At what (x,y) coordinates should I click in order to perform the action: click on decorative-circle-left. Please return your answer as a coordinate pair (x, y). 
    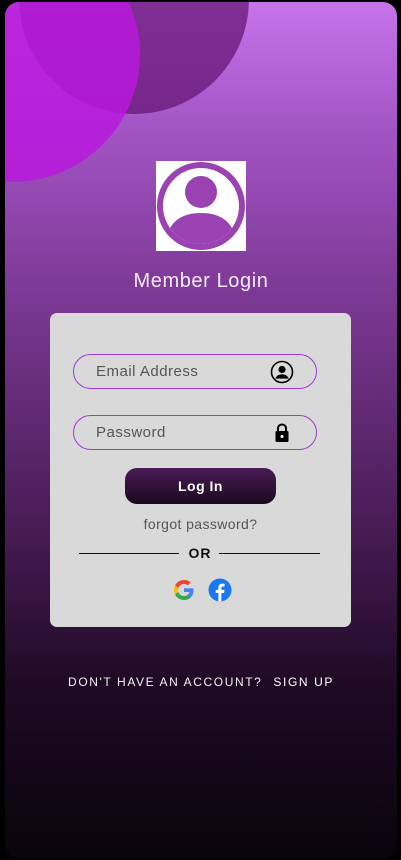
    Looking at the image, I should click on (72, 92).